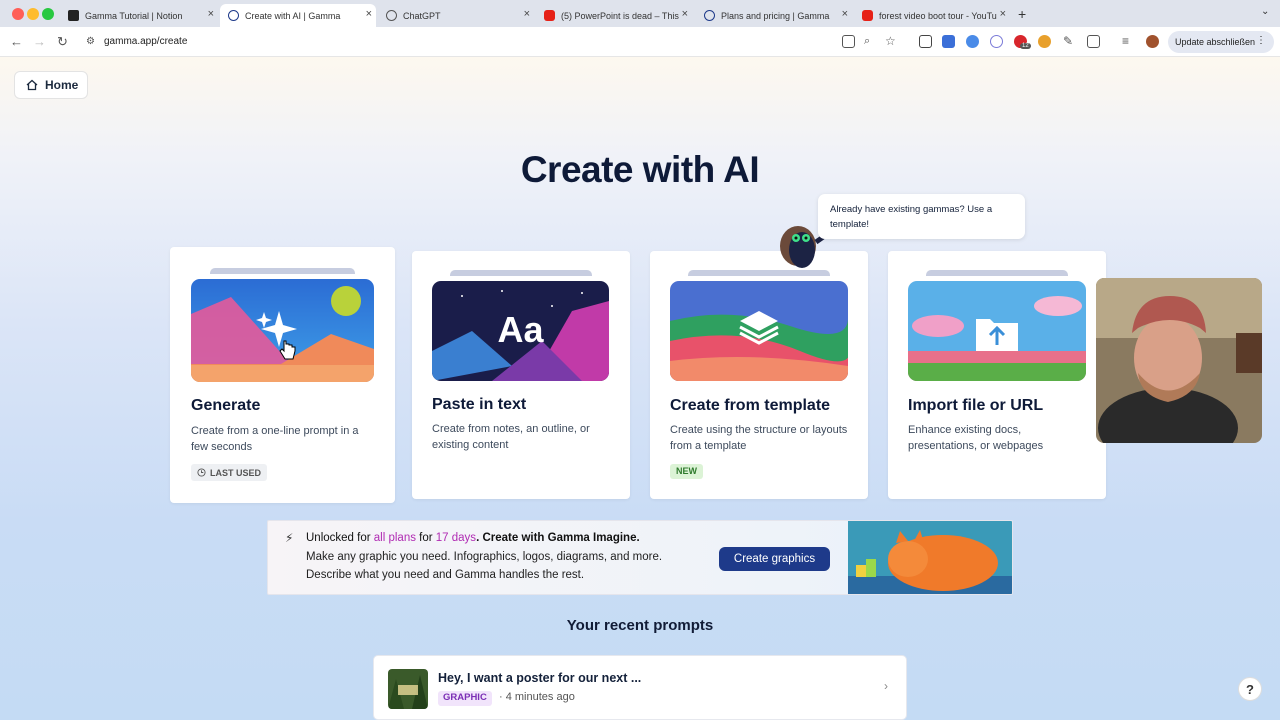 Image resolution: width=1280 pixels, height=720 pixels. I want to click on more-menu-icon: ⋮, so click(1261, 40).